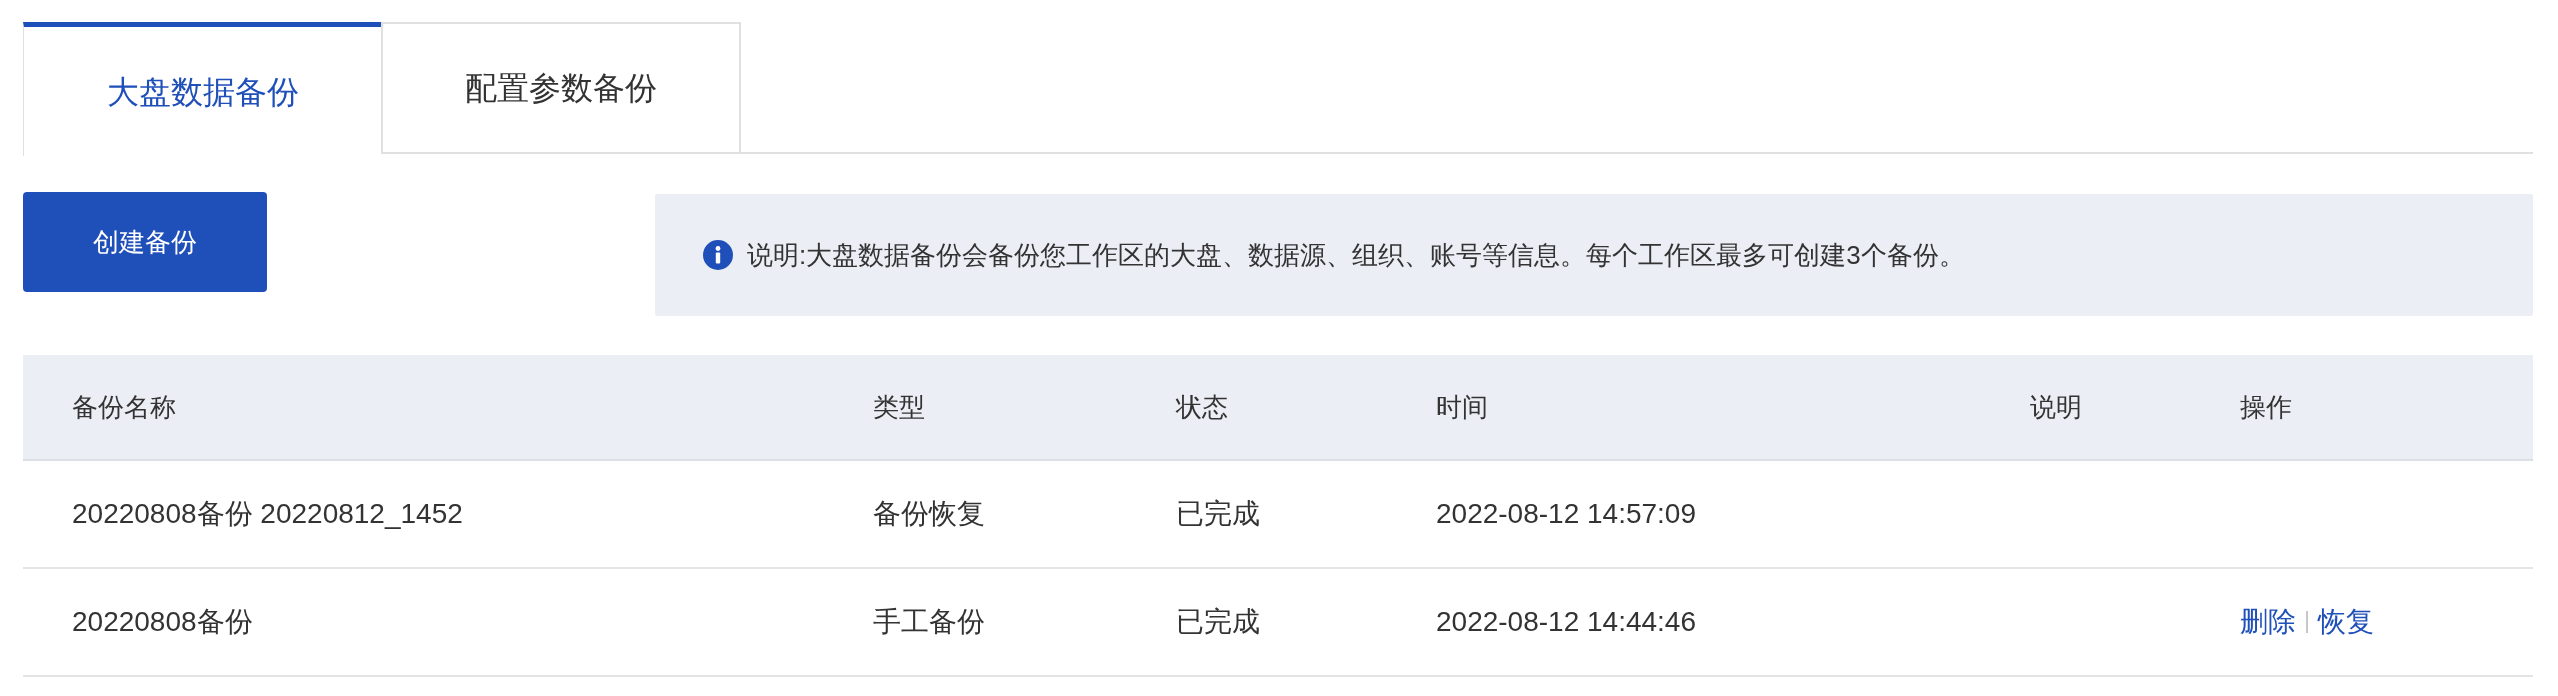  Describe the element at coordinates (267, 513) in the screenshot. I see `table-cell: 20220808备份 20220812_1452` at that location.